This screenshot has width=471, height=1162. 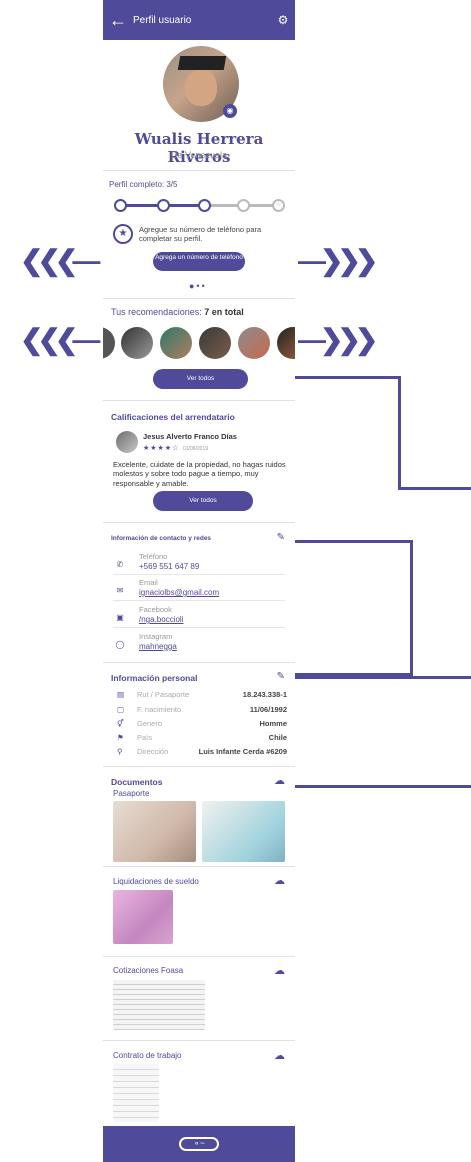 What do you see at coordinates (281, 537) in the screenshot?
I see `edit-contact-icon: ✎` at bounding box center [281, 537].